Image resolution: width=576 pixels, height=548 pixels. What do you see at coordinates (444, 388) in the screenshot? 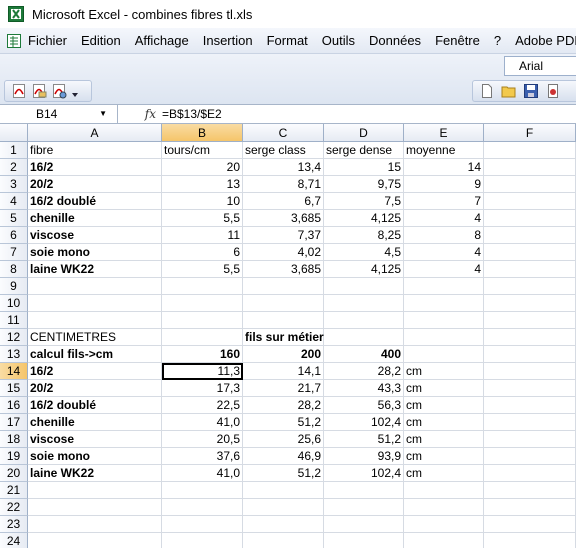
I see `cell-e15: cm` at bounding box center [444, 388].